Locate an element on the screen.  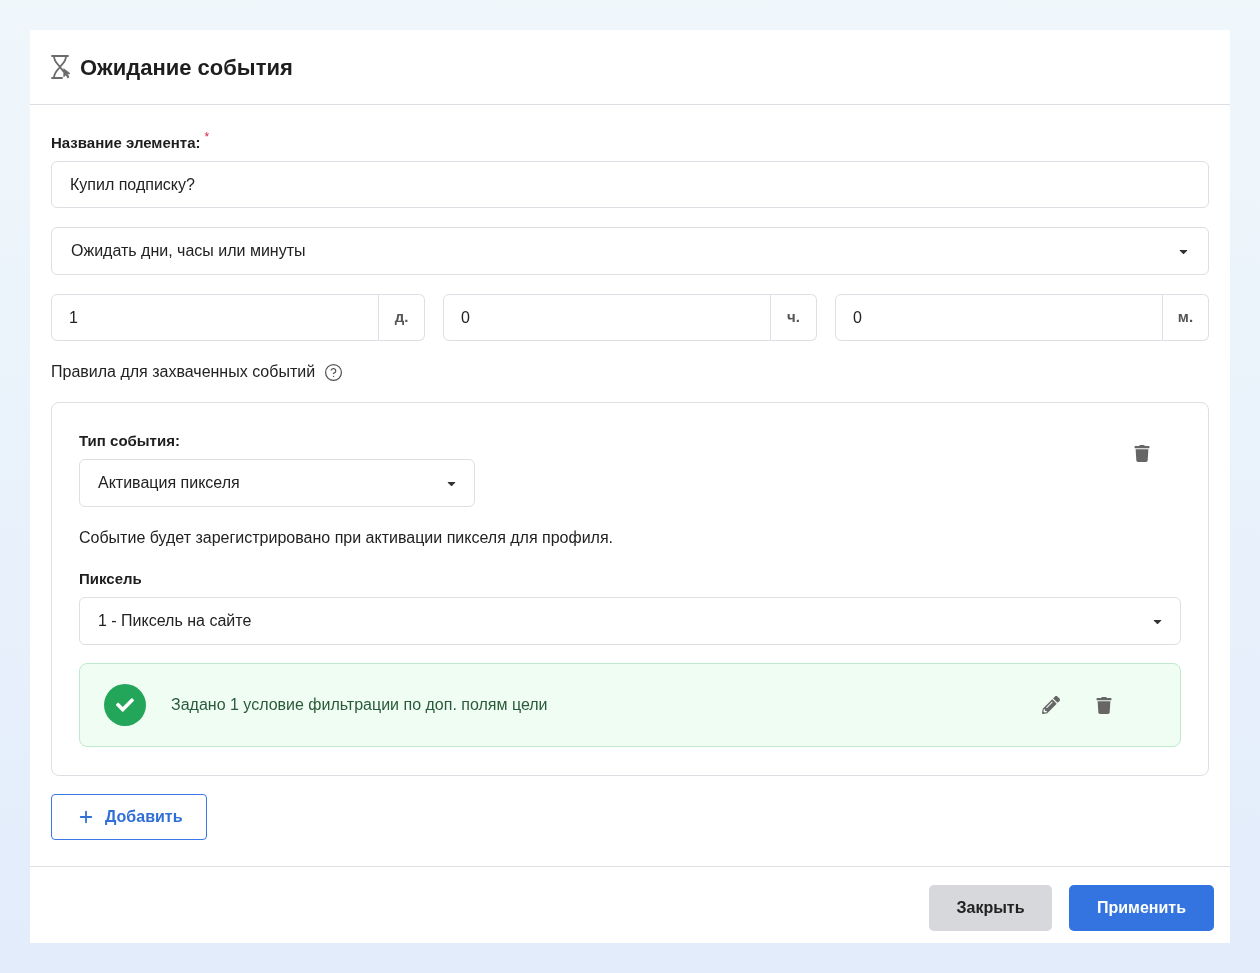
event-description: Событие будет зарегистрировано при активации пикселя для профиля. is located at coordinates (347, 538).